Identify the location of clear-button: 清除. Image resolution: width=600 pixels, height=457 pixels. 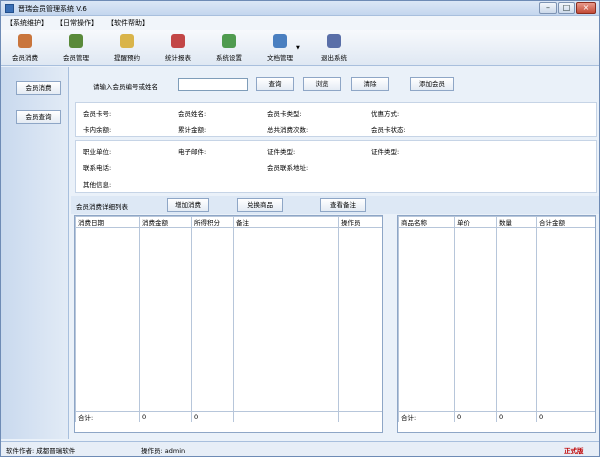
(370, 84).